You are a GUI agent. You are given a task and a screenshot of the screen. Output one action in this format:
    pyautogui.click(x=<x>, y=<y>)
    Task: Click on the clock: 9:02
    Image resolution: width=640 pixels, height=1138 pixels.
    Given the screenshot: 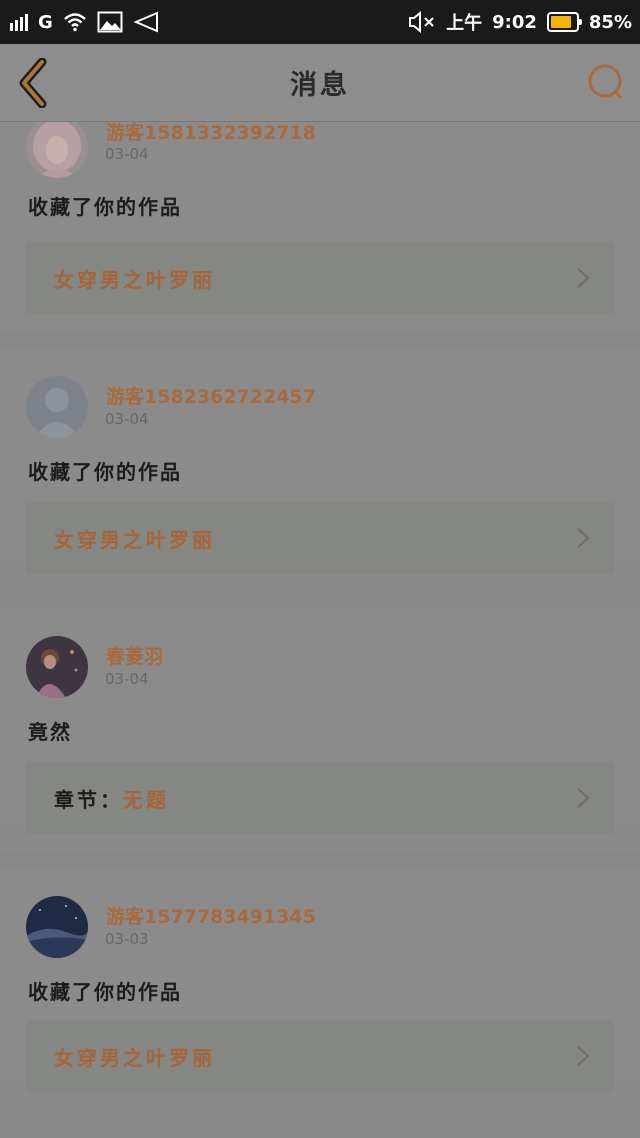 What is the action you would take?
    pyautogui.click(x=514, y=22)
    